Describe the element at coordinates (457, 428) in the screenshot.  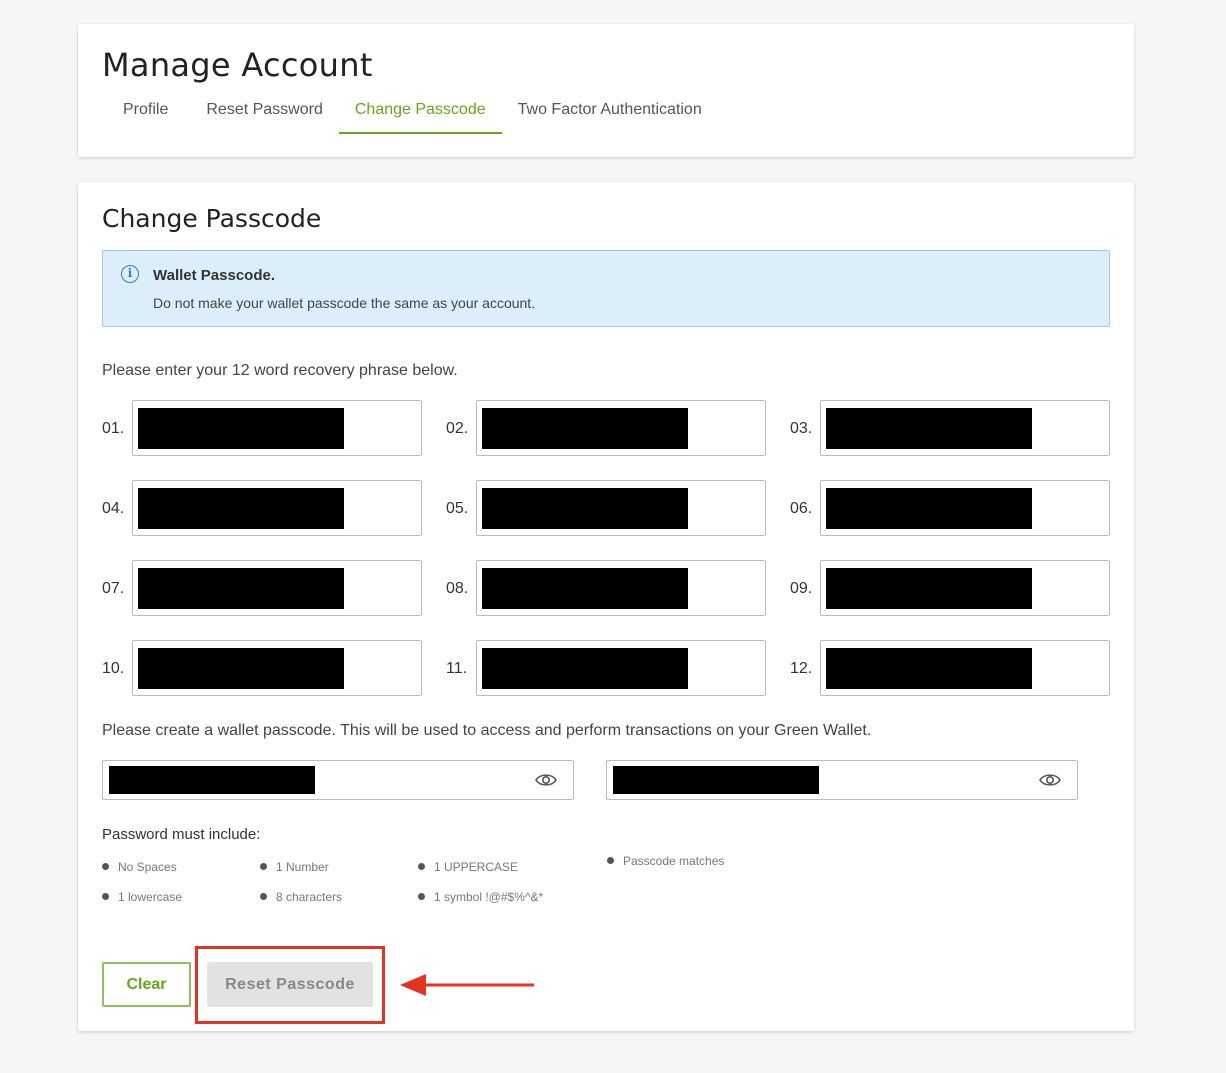
I see `phrase-label-2: 02.` at that location.